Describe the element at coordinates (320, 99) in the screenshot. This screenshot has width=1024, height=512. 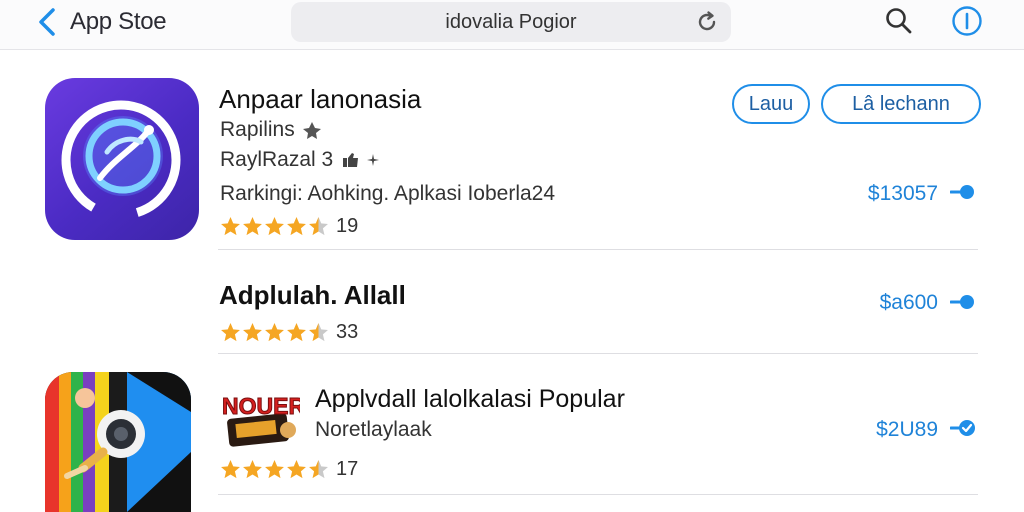
I see `app-title: Anpaar lanonasia` at that location.